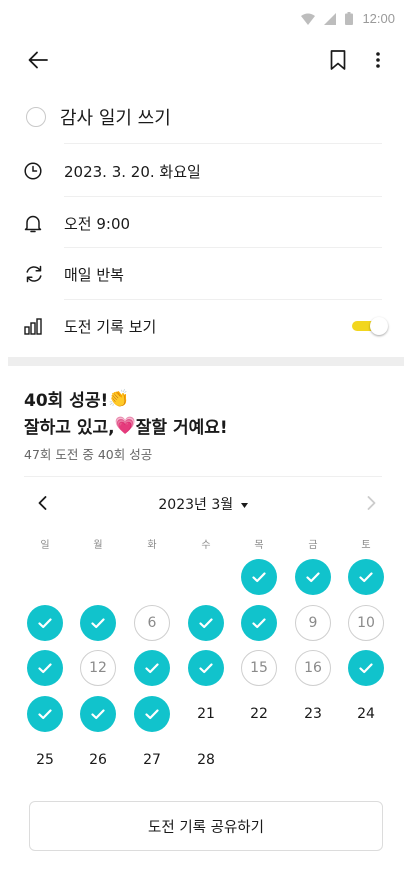  Describe the element at coordinates (152, 545) in the screenshot. I see `weekday-tue: 화` at that location.